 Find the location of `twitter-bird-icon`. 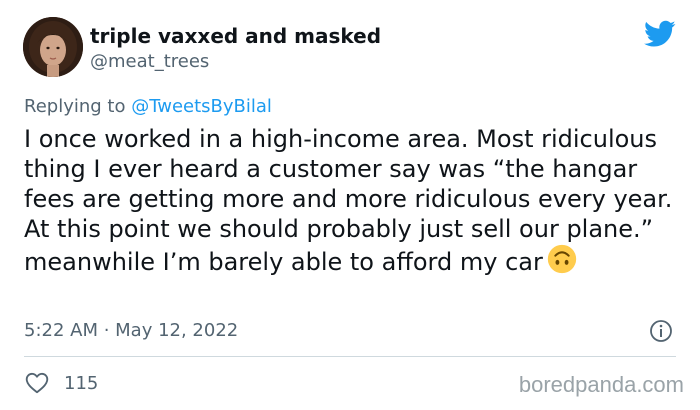

twitter-bird-icon is located at coordinates (660, 34).